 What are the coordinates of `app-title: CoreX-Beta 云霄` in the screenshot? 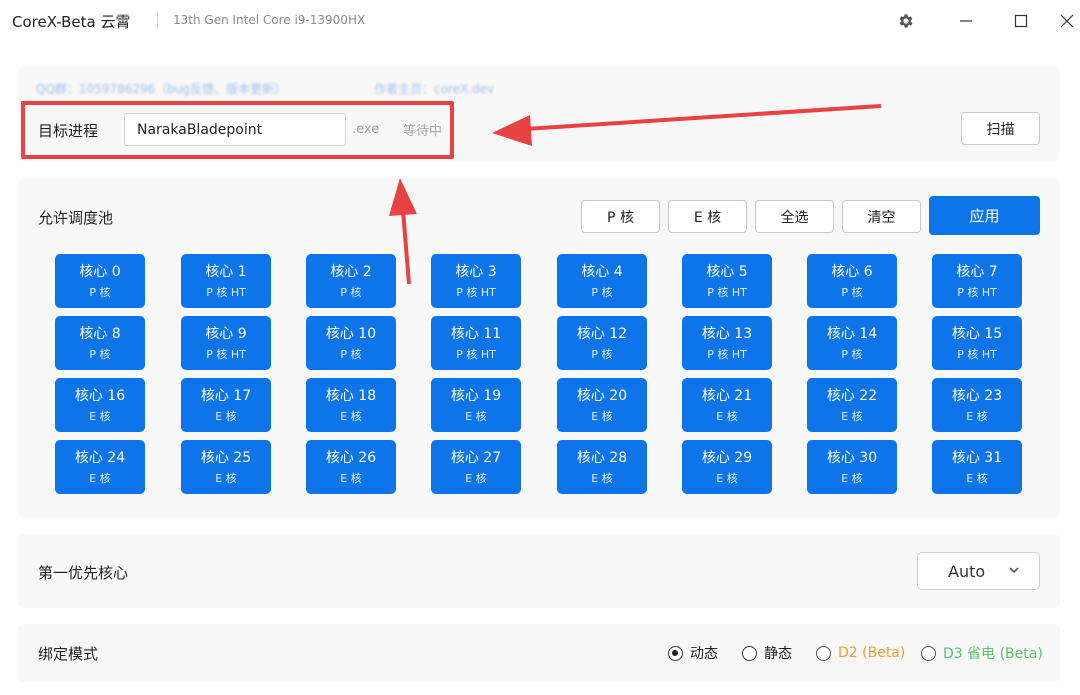 It's located at (71, 22).